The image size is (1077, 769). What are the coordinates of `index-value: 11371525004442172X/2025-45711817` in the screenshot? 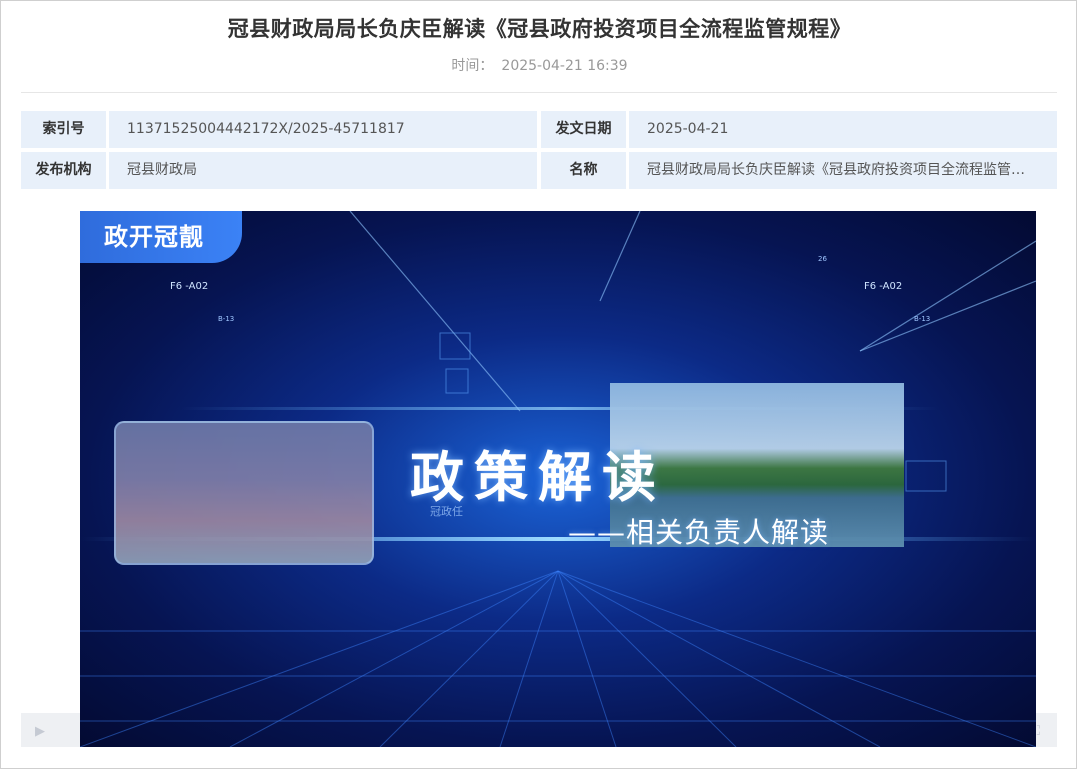 It's located at (323, 129).